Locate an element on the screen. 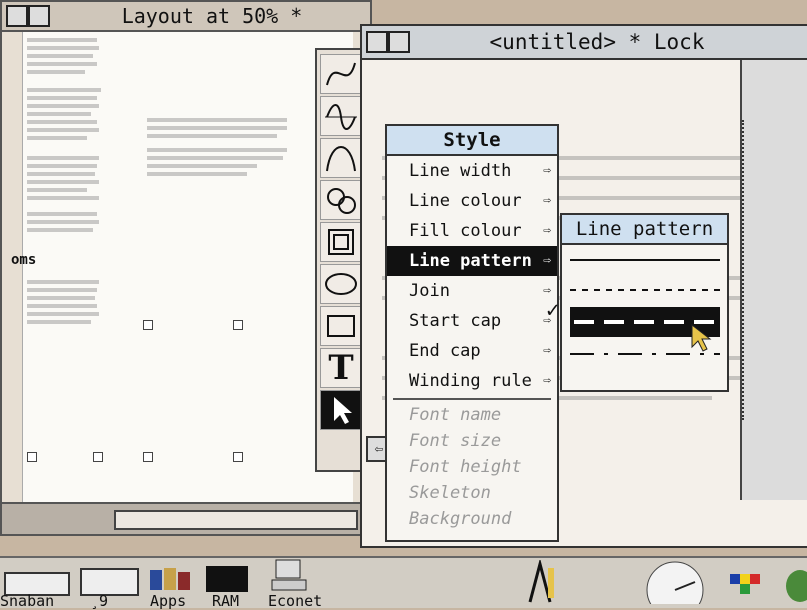 This screenshot has height=610, width=807. checkmark-icon: ✓ is located at coordinates (553, 310).